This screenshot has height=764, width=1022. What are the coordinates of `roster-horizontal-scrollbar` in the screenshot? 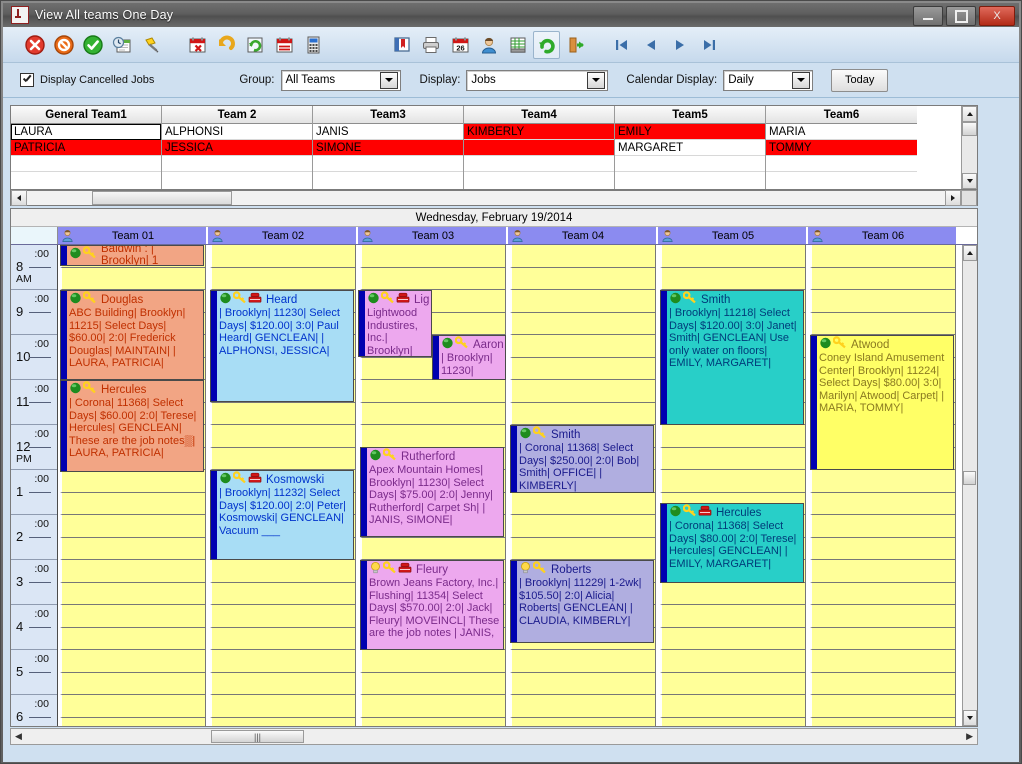 It's located at (494, 198).